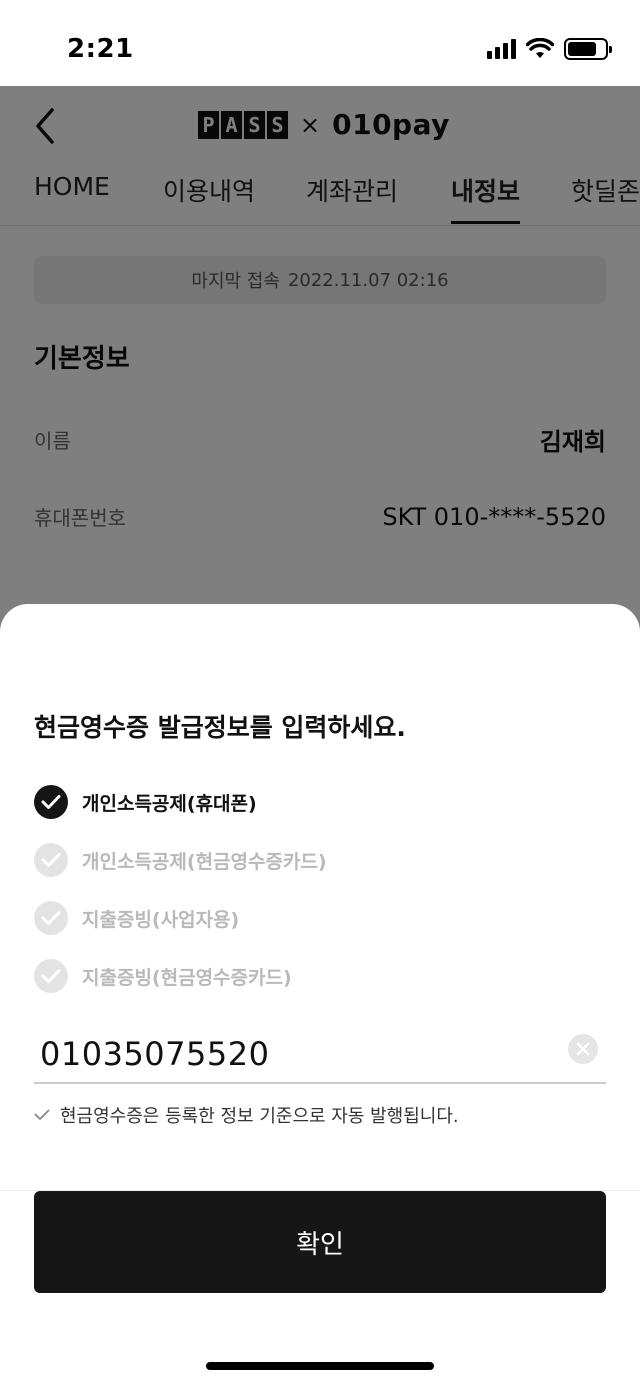  What do you see at coordinates (290, 1054) in the screenshot?
I see `phone-number-input` at bounding box center [290, 1054].